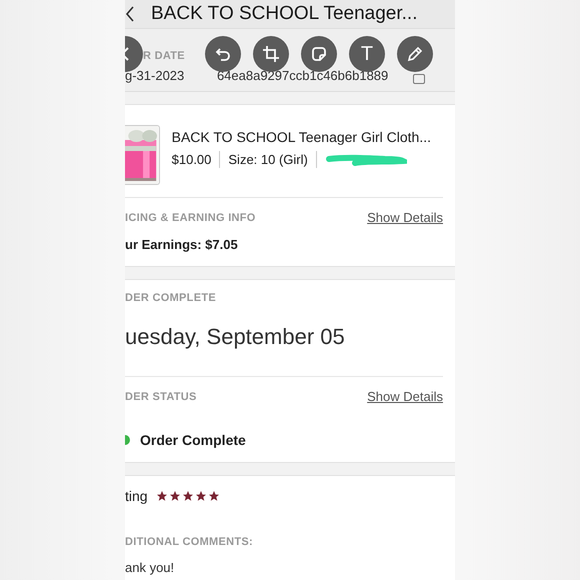 This screenshot has width=580, height=580. What do you see at coordinates (189, 542) in the screenshot?
I see `section-heading: DITIONAL COMMENTS:` at bounding box center [189, 542].